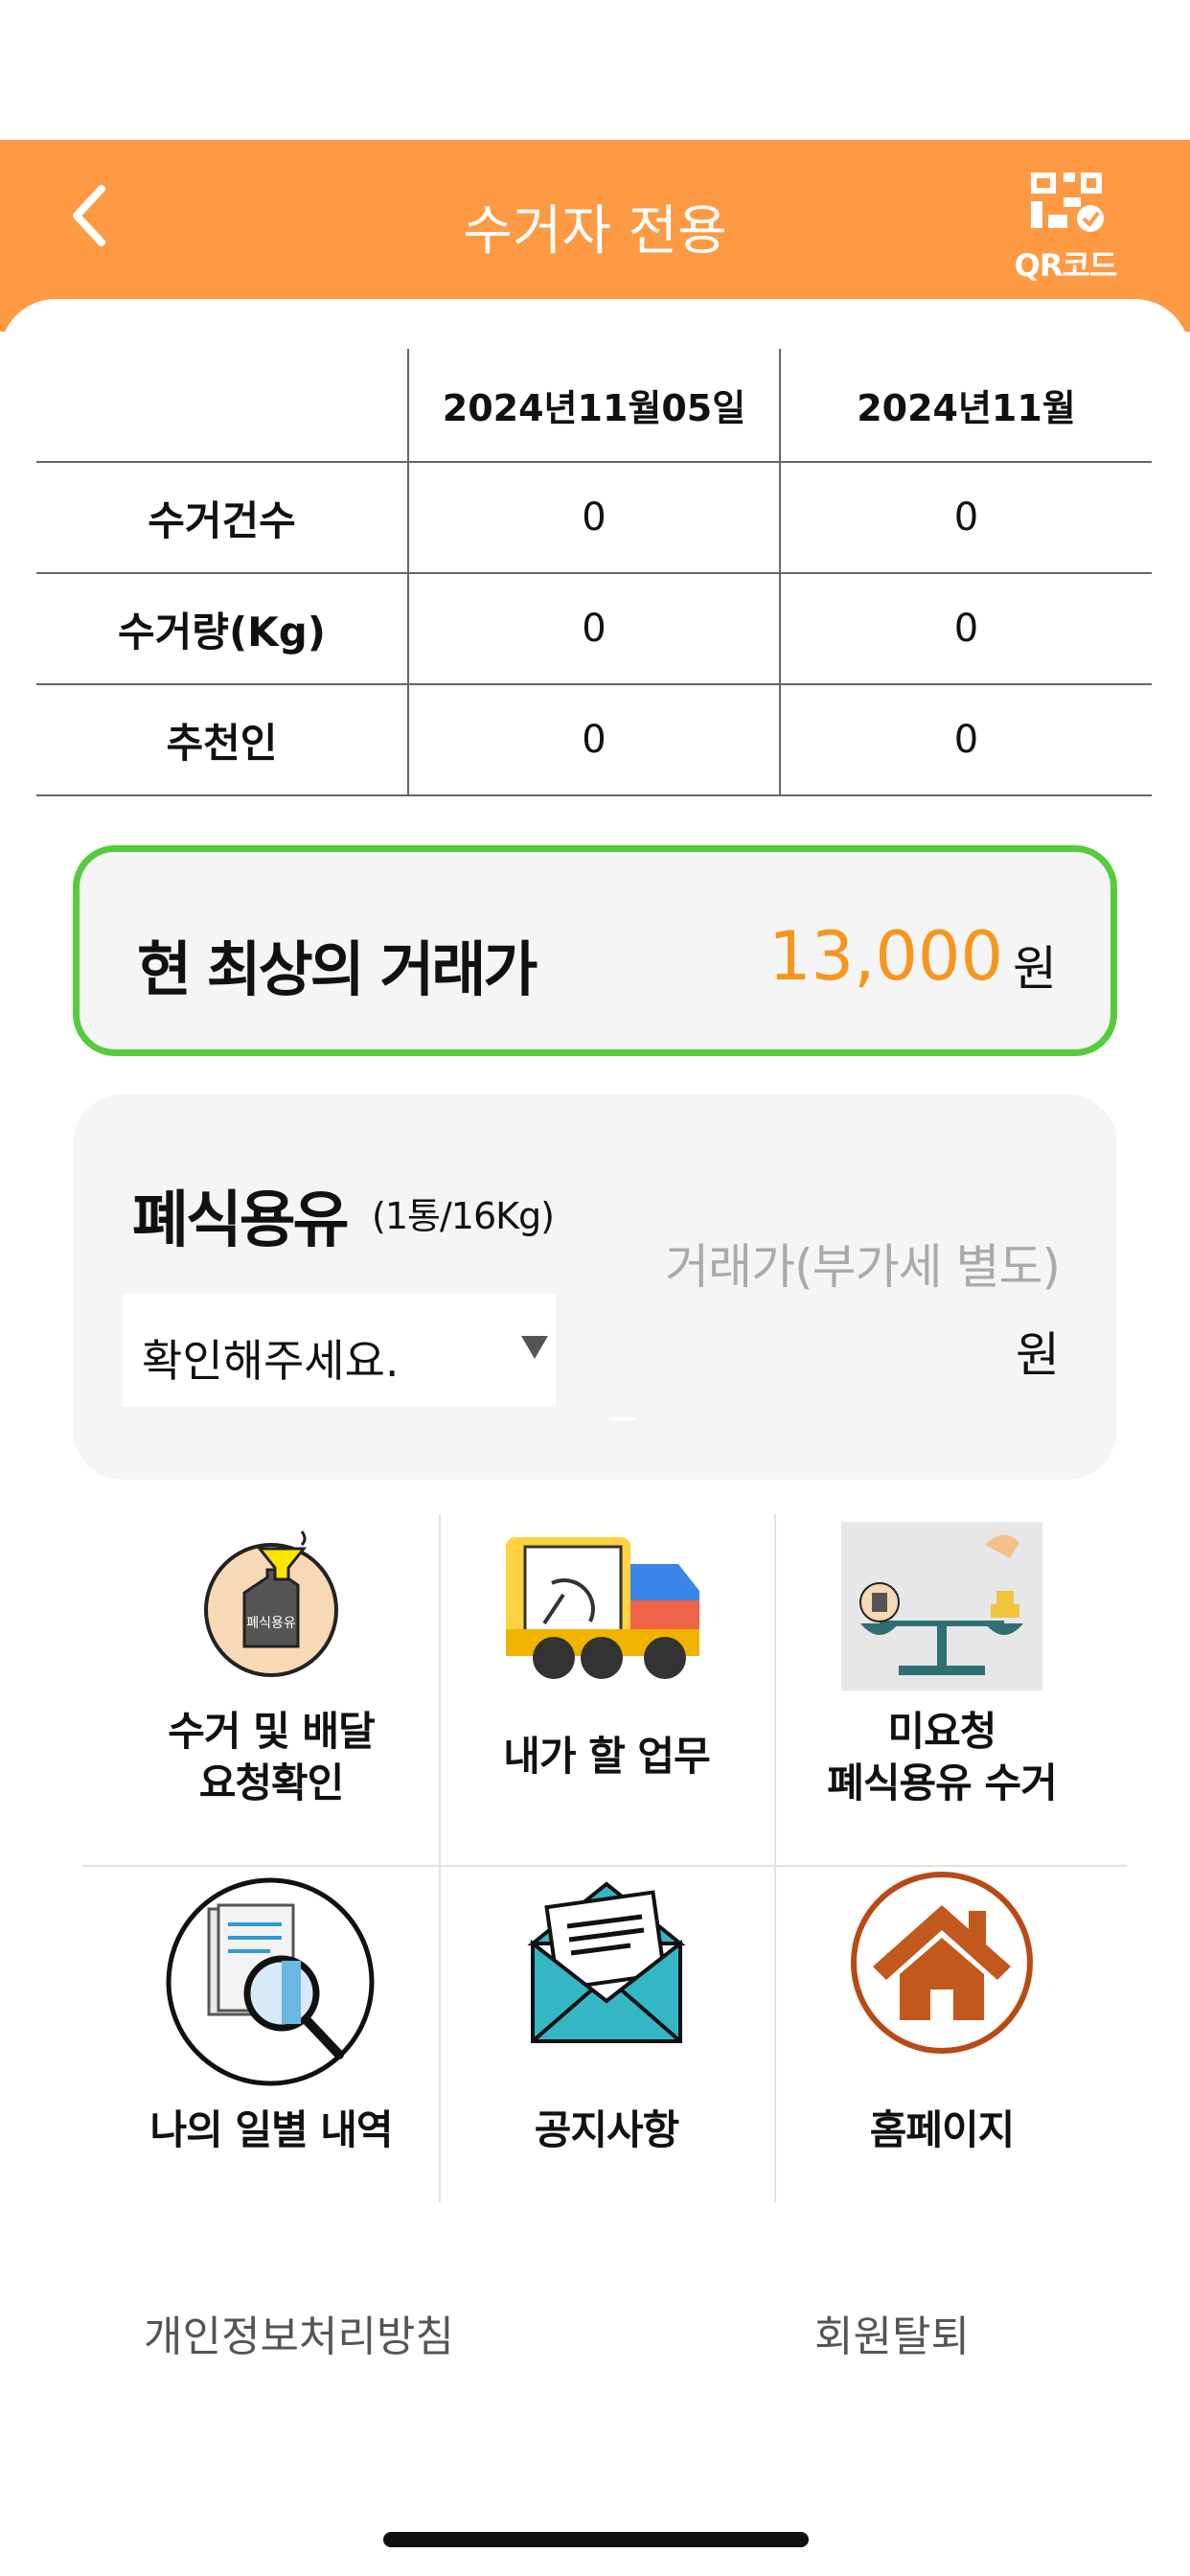  What do you see at coordinates (222, 518) in the screenshot?
I see `row-label: 수거건수` at bounding box center [222, 518].